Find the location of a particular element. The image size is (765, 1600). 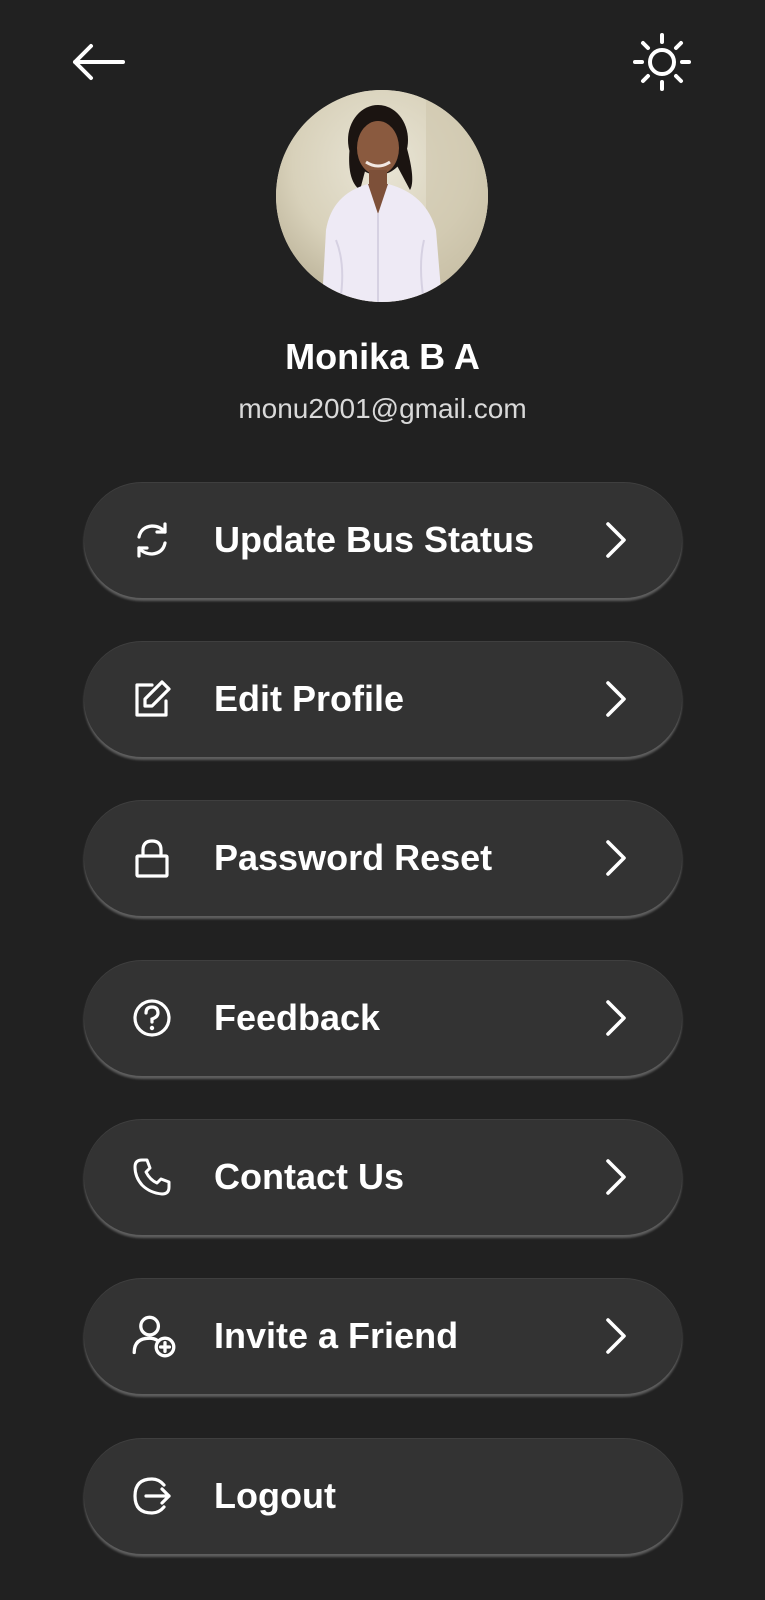

menu-item-label: Update Bus Status is located at coordinates (374, 539).